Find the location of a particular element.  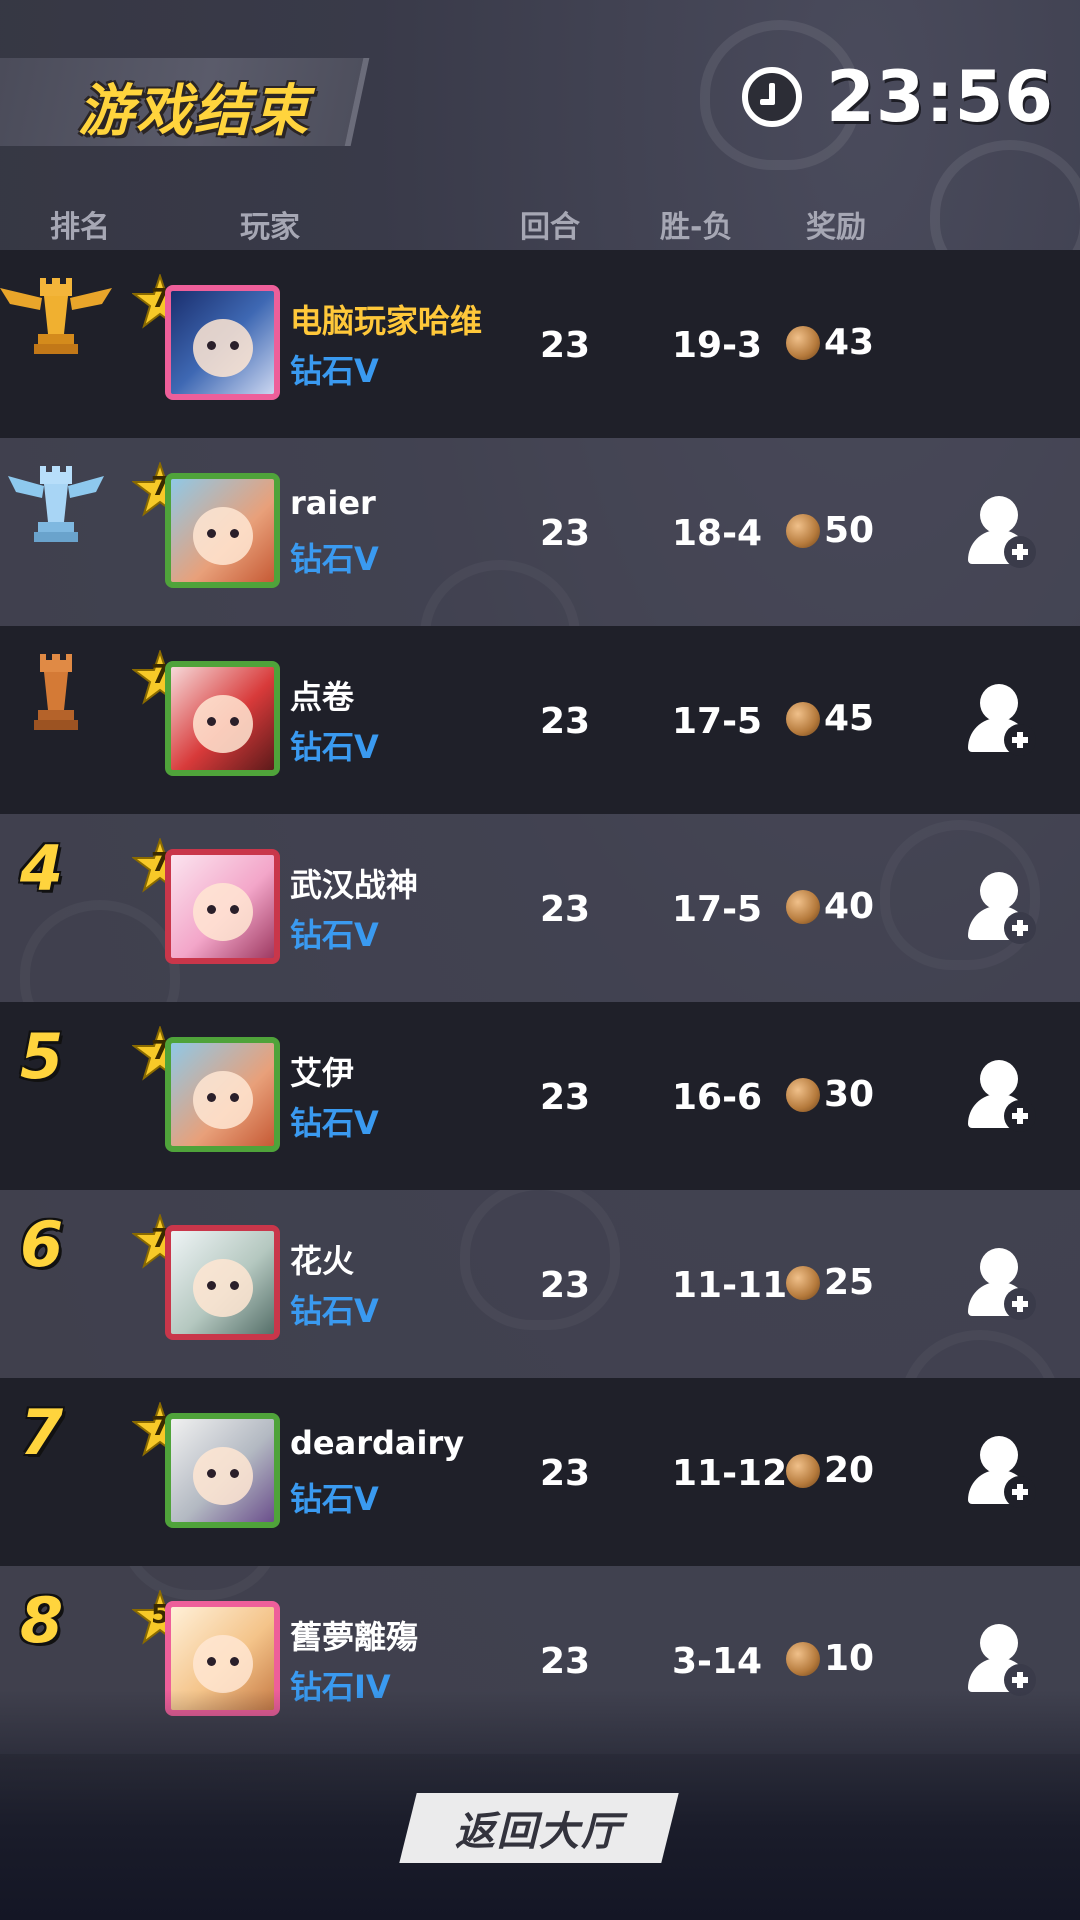

rank-number: 7 is located at coordinates (42, 1432).